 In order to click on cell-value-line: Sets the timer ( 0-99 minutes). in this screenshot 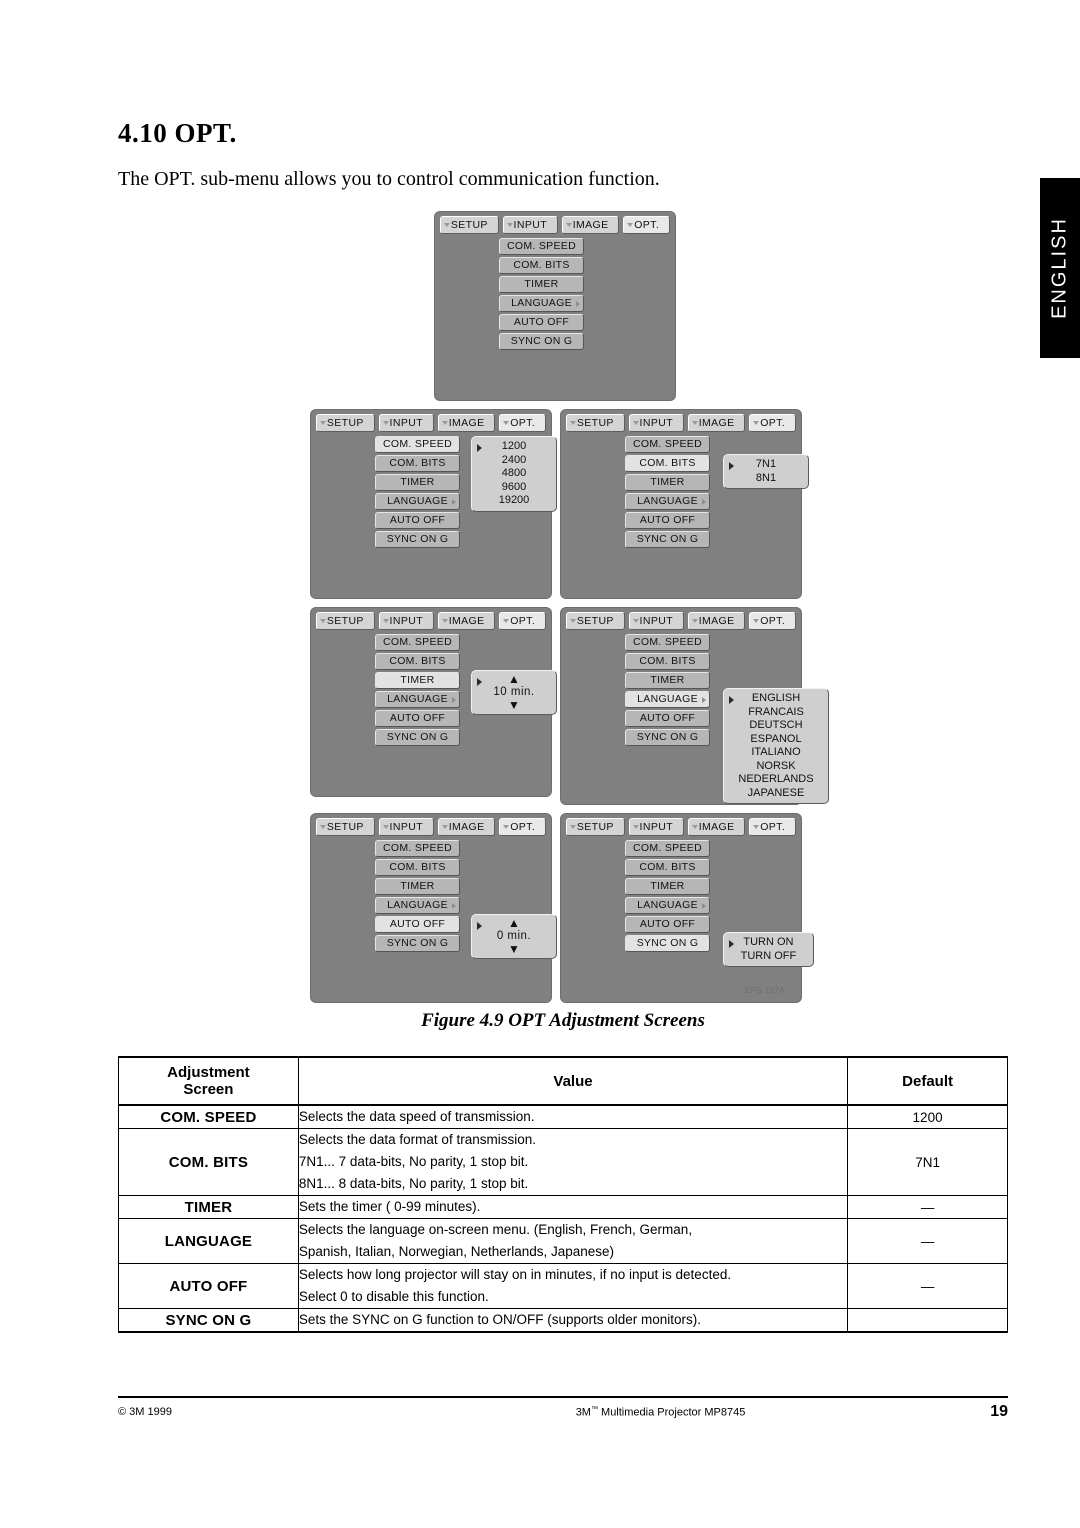, I will do `click(389, 1206)`.